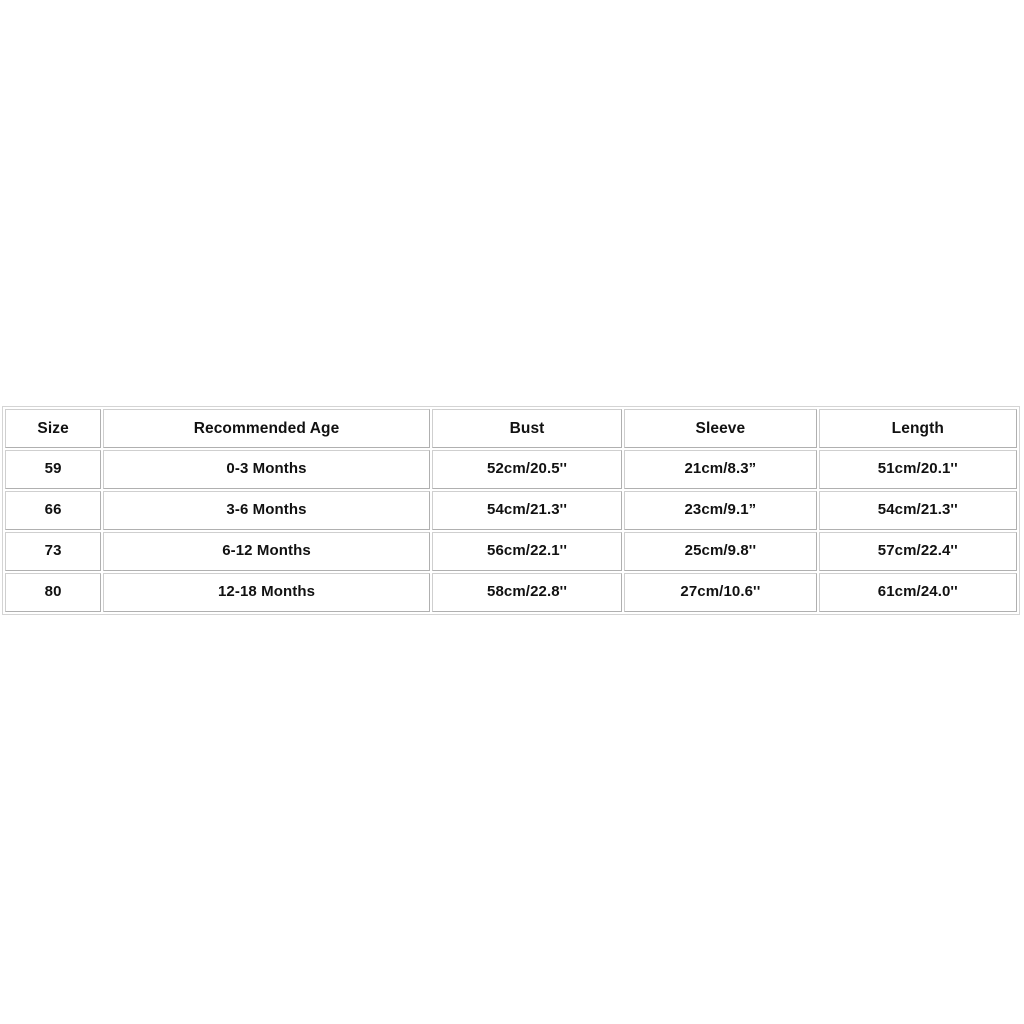 The height and width of the screenshot is (1024, 1024). I want to click on cell-size: 66, so click(53, 510).